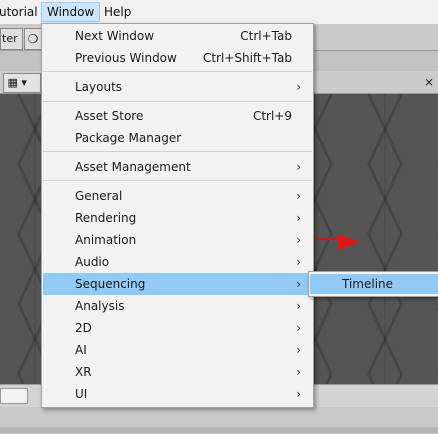 The height and width of the screenshot is (434, 438). I want to click on tool-icon: ⨯, so click(431, 82).